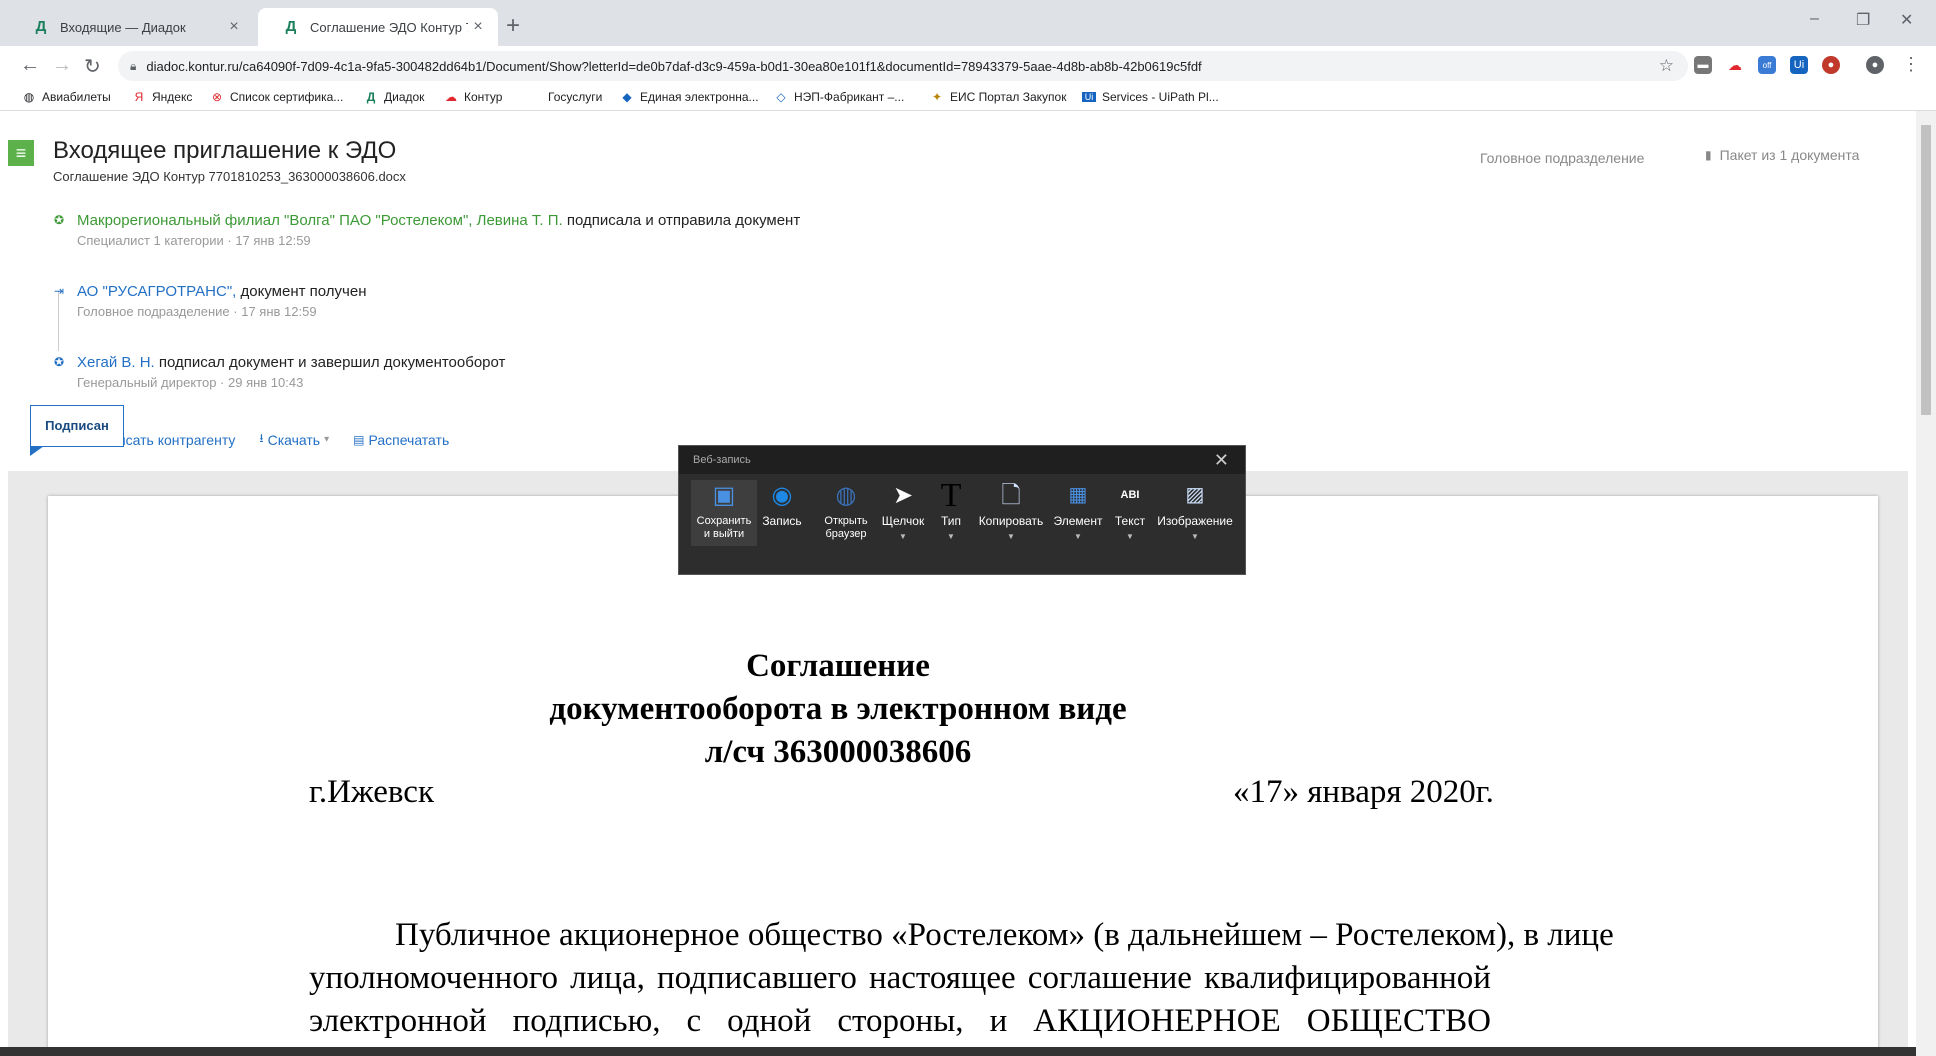 Image resolution: width=1936 pixels, height=1056 pixels. What do you see at coordinates (217, 97) in the screenshot?
I see `certificate-icon: ⊗` at bounding box center [217, 97].